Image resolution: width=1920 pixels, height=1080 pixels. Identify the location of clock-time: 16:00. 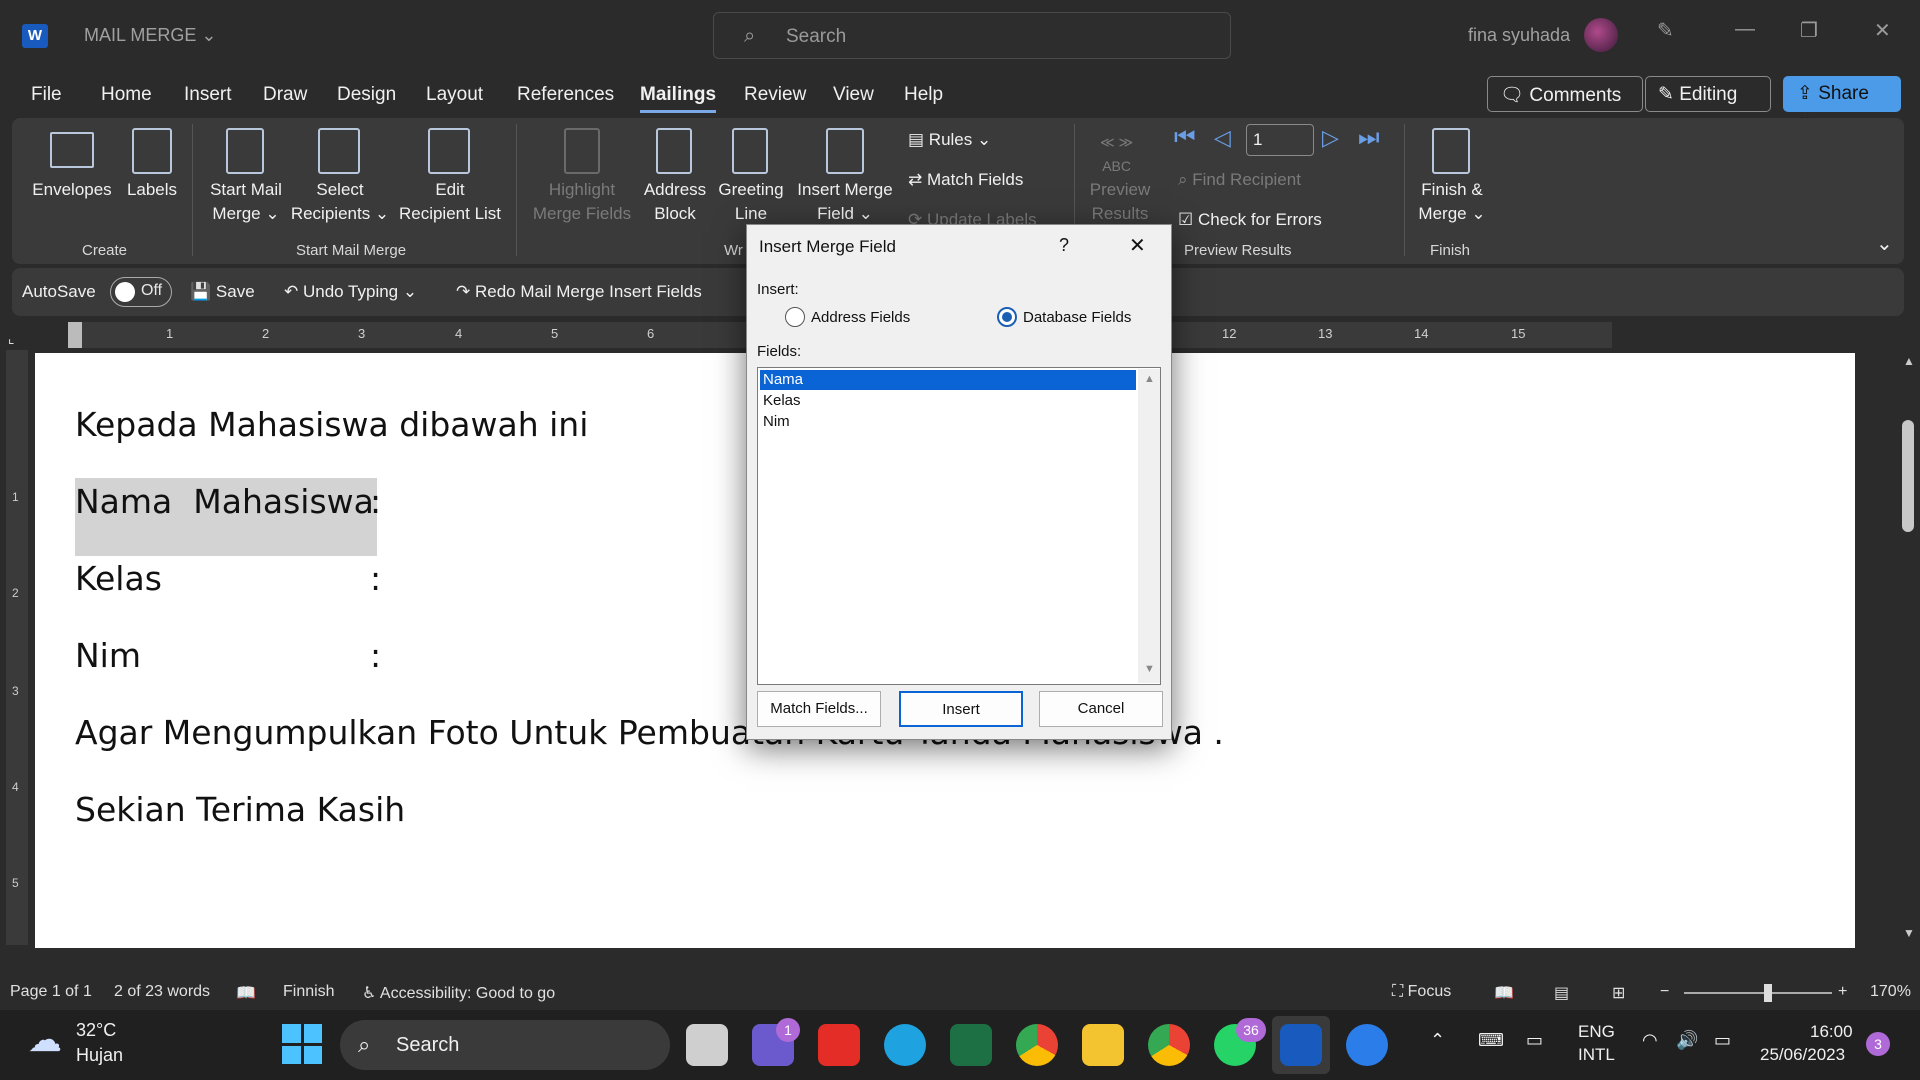
(1831, 1032).